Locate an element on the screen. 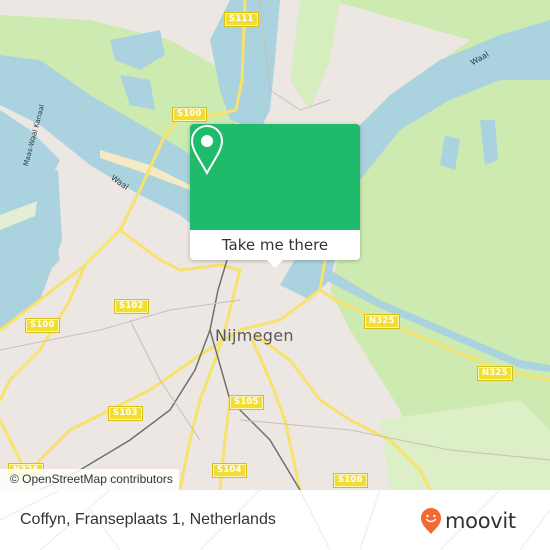 The height and width of the screenshot is (550, 550). place-name: Coffyn, Franseplaats 1, Netherlands is located at coordinates (148, 519).